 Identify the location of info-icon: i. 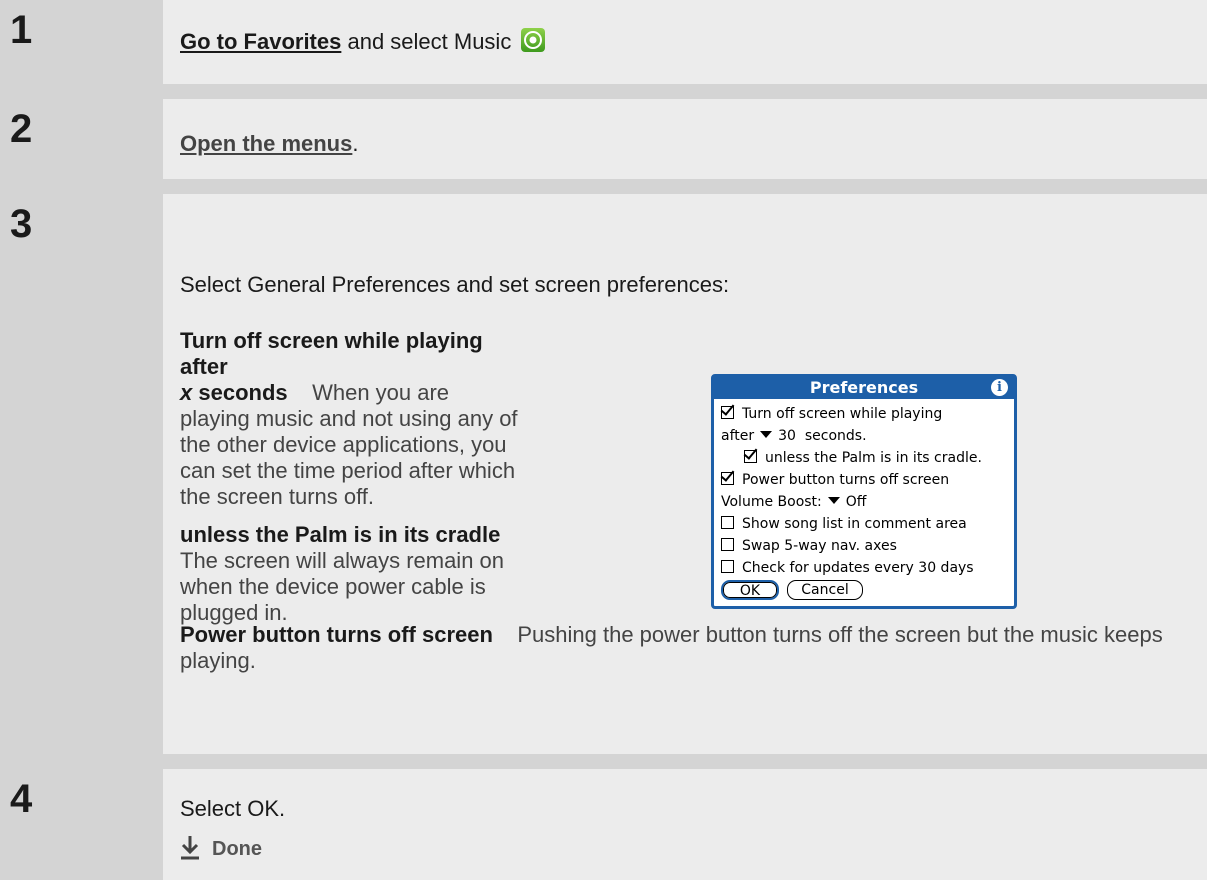
(999, 387).